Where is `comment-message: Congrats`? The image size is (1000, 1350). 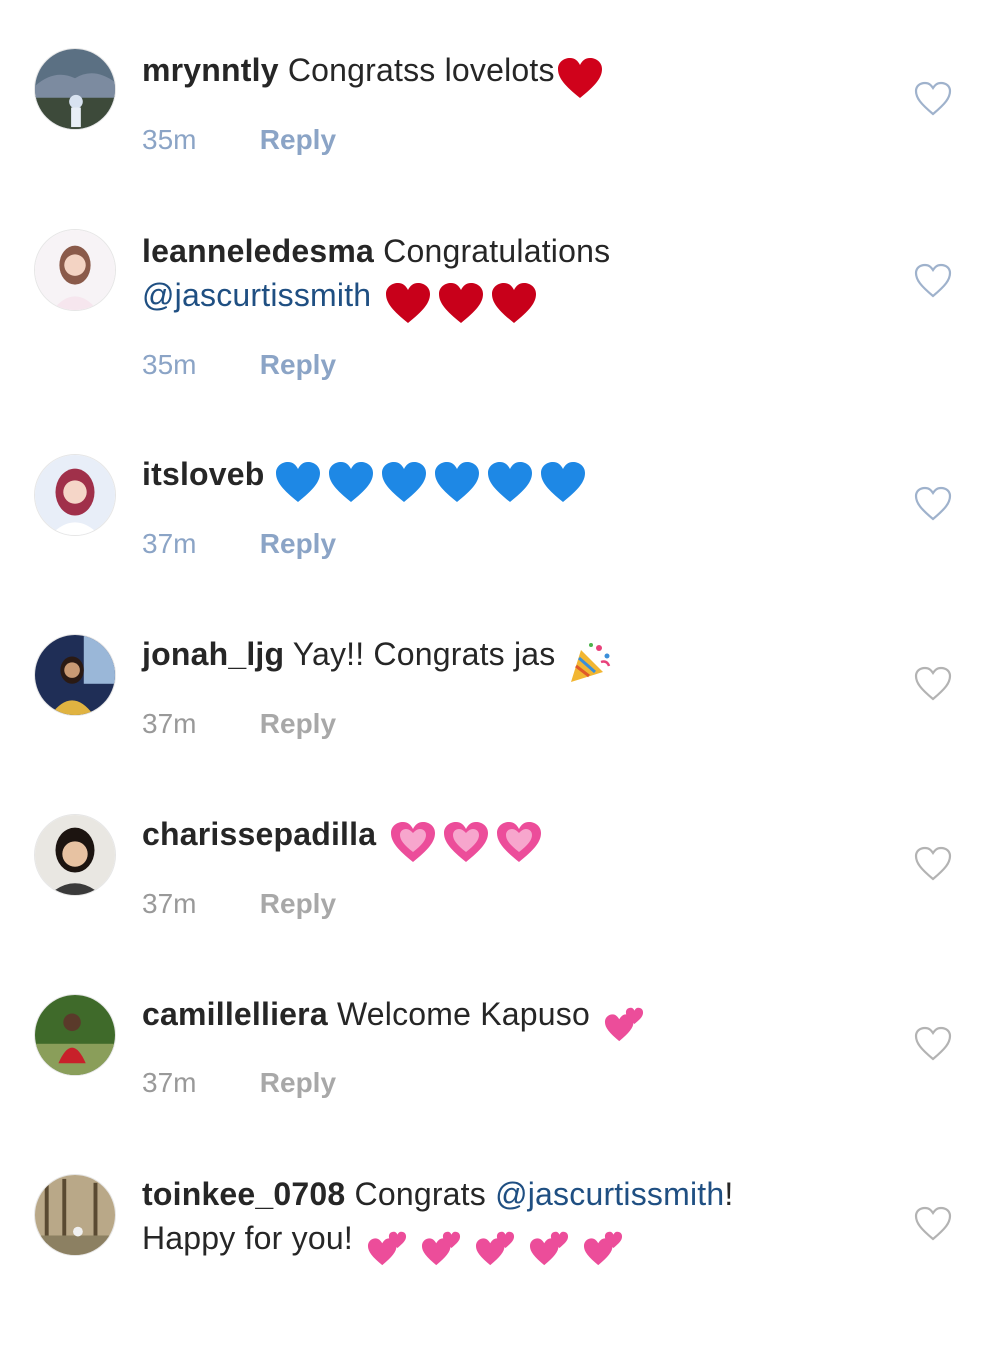 comment-message: Congrats is located at coordinates (420, 1194).